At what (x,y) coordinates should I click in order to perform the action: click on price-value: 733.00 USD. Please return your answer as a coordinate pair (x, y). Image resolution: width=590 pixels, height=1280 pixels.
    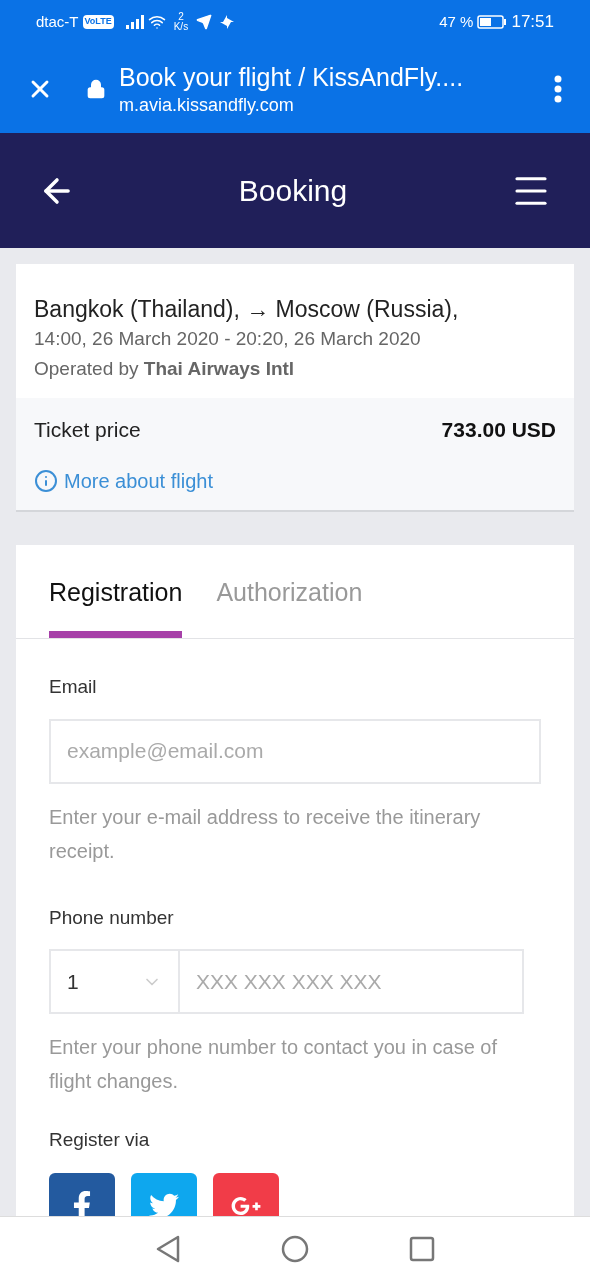
    Looking at the image, I should click on (498, 430).